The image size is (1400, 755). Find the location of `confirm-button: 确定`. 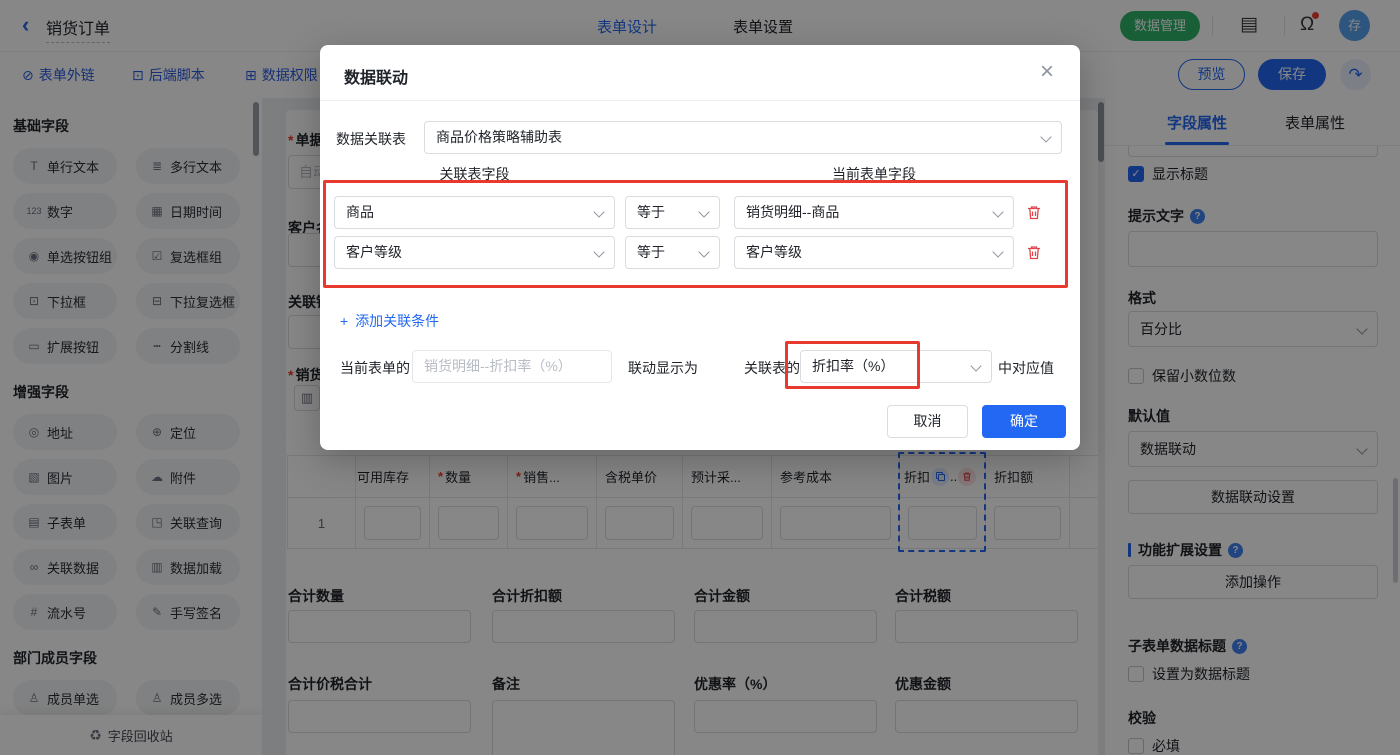

confirm-button: 确定 is located at coordinates (1024, 421).